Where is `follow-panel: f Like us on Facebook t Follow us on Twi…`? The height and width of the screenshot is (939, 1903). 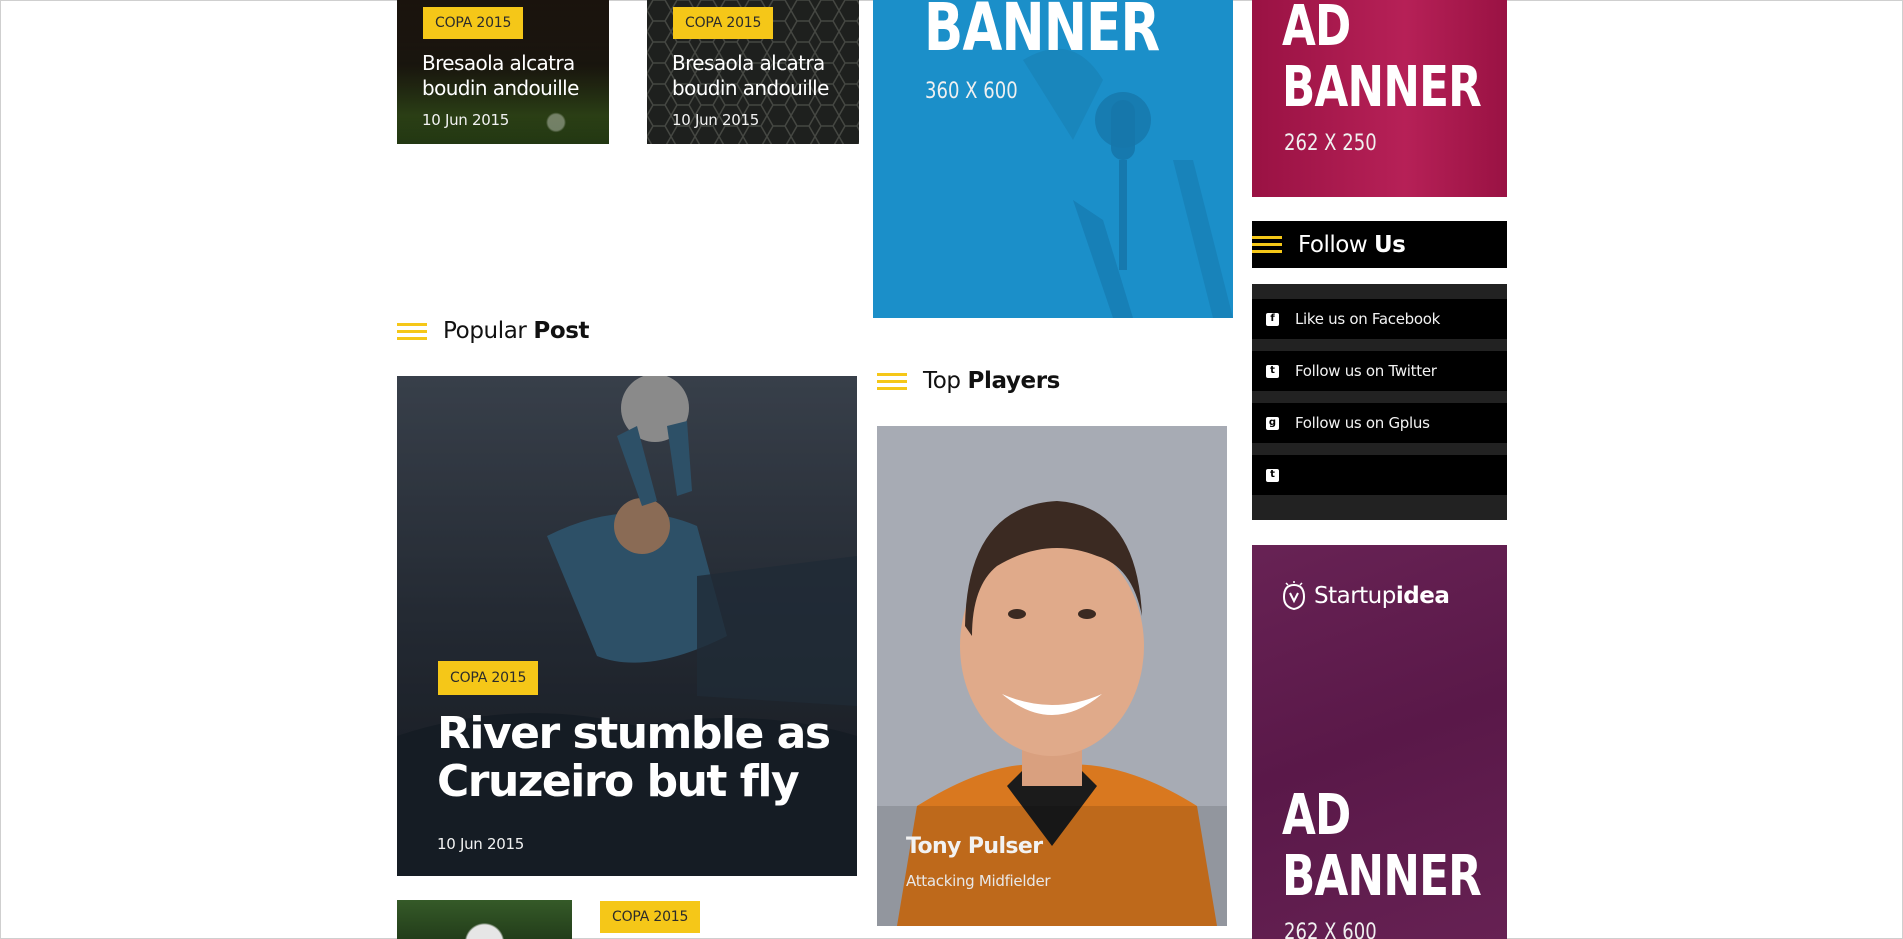 follow-panel: f Like us on Facebook t Follow us on Twi… is located at coordinates (1379, 402).